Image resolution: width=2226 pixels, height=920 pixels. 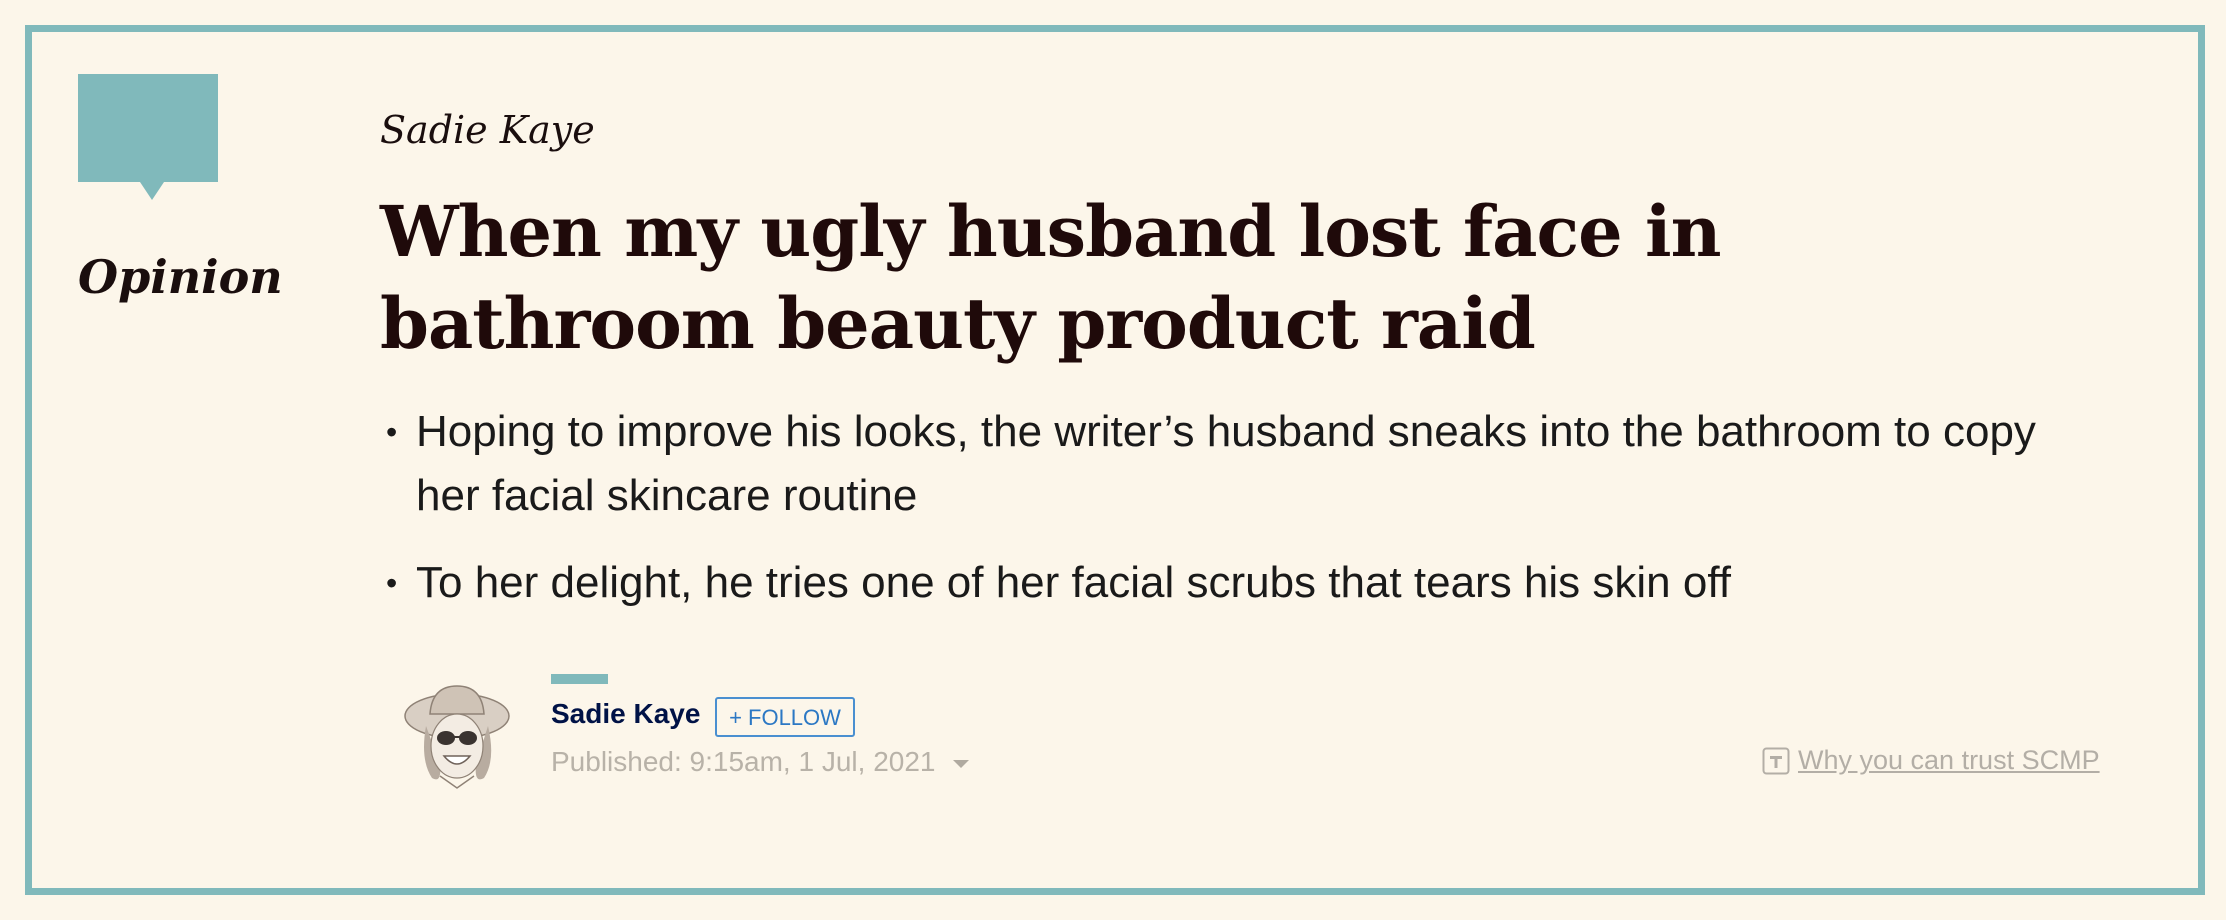 What do you see at coordinates (457, 735) in the screenshot?
I see `author-avatar` at bounding box center [457, 735].